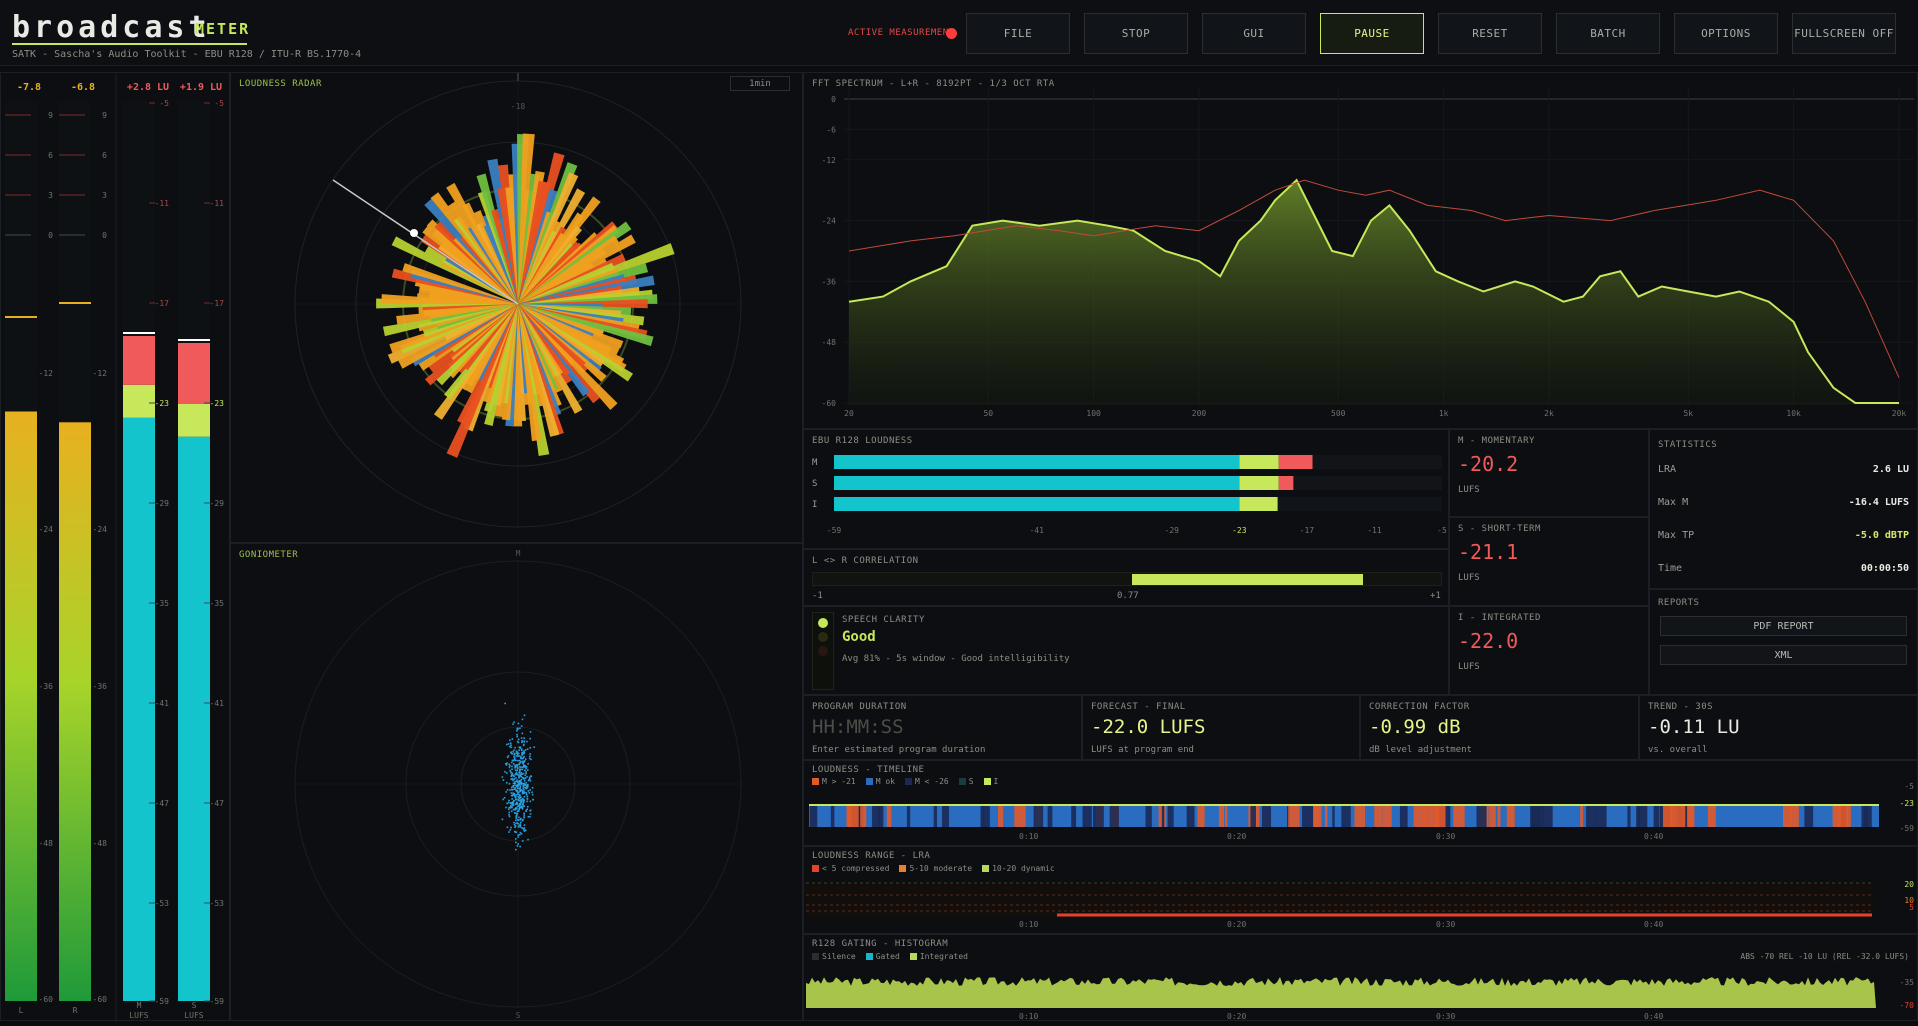 The image size is (1918, 1026). I want to click on lufs-tick-label: -35, so click(162, 603).